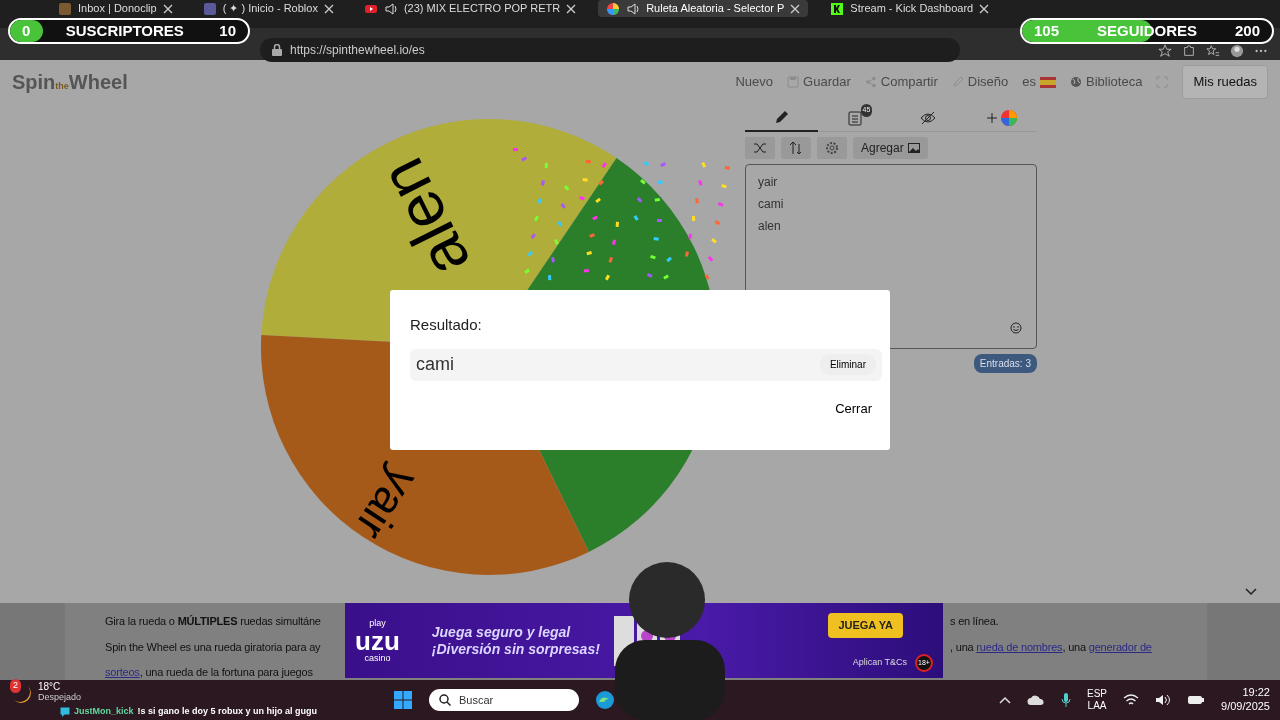  I want to click on address-bar: https://spinthewheel.io/es, so click(610, 50).